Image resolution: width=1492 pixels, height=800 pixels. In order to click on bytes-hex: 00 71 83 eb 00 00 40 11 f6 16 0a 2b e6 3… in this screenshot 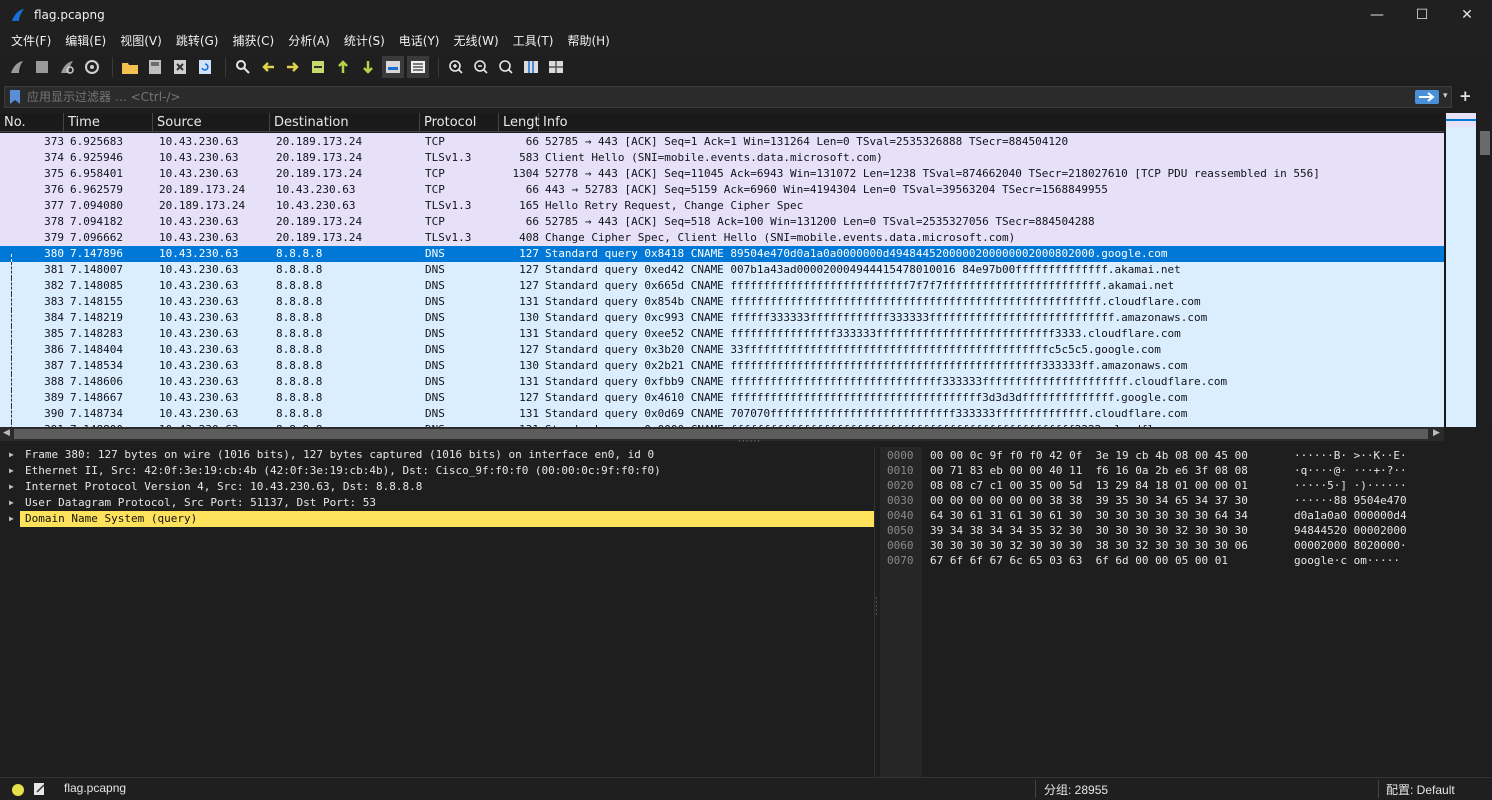, I will do `click(1089, 470)`.